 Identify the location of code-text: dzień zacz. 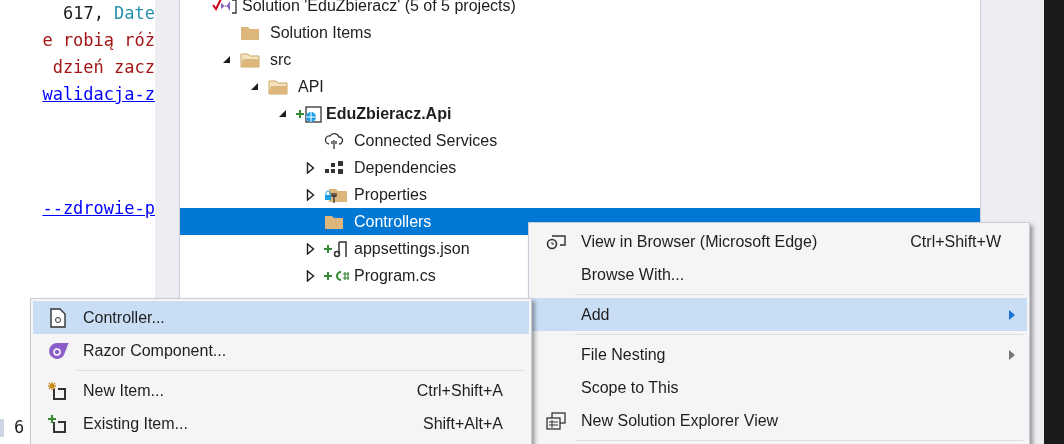
(103, 67).